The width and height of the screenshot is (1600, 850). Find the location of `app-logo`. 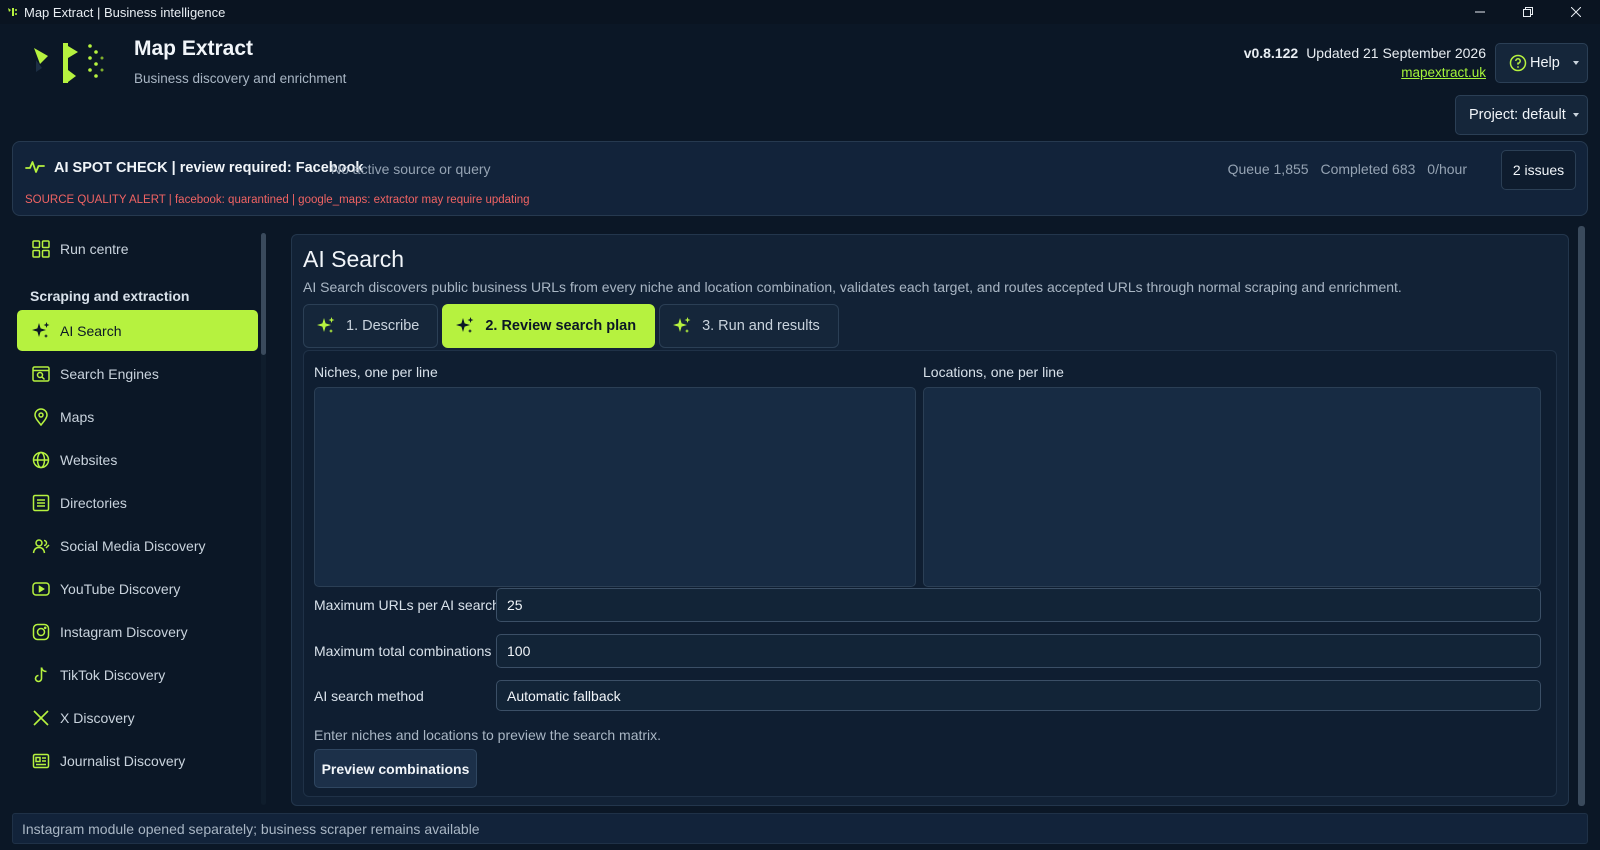

app-logo is located at coordinates (70, 63).